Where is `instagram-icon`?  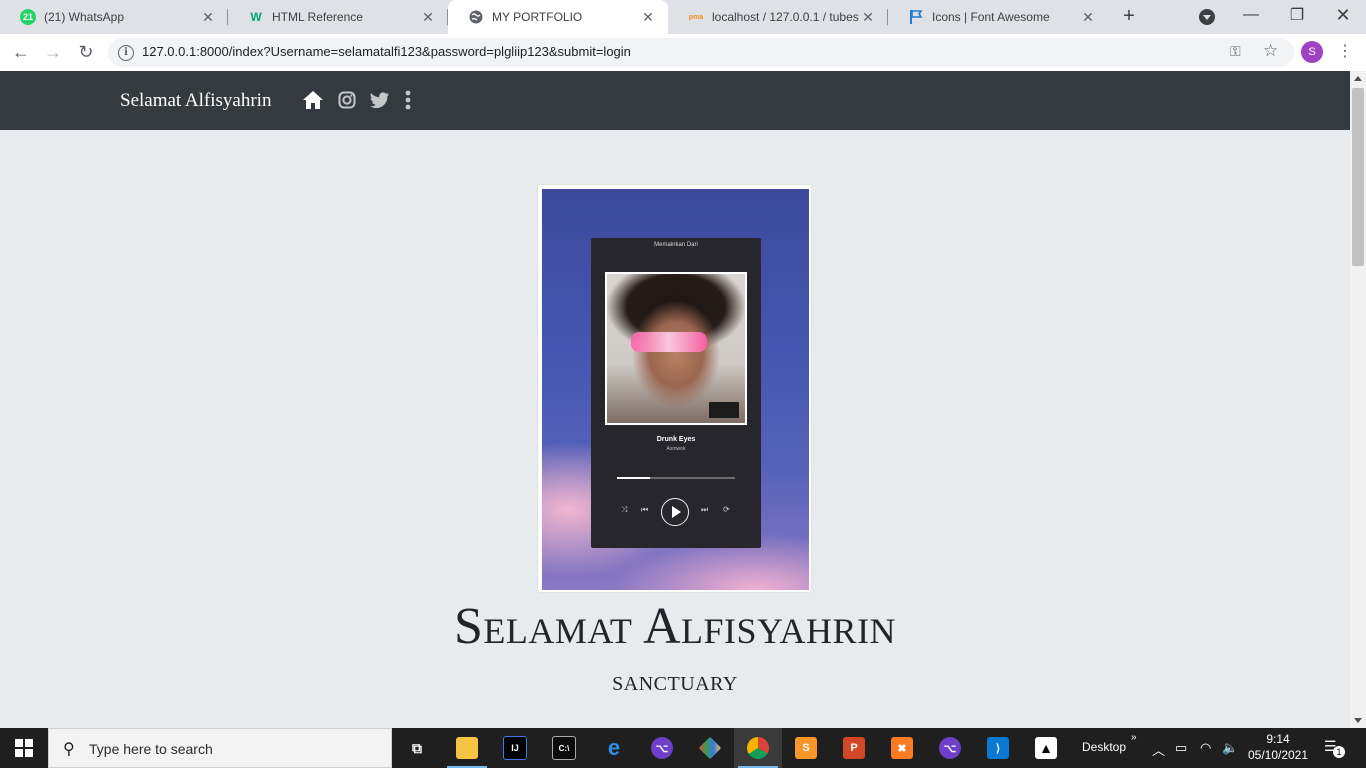
instagram-icon is located at coordinates (347, 100).